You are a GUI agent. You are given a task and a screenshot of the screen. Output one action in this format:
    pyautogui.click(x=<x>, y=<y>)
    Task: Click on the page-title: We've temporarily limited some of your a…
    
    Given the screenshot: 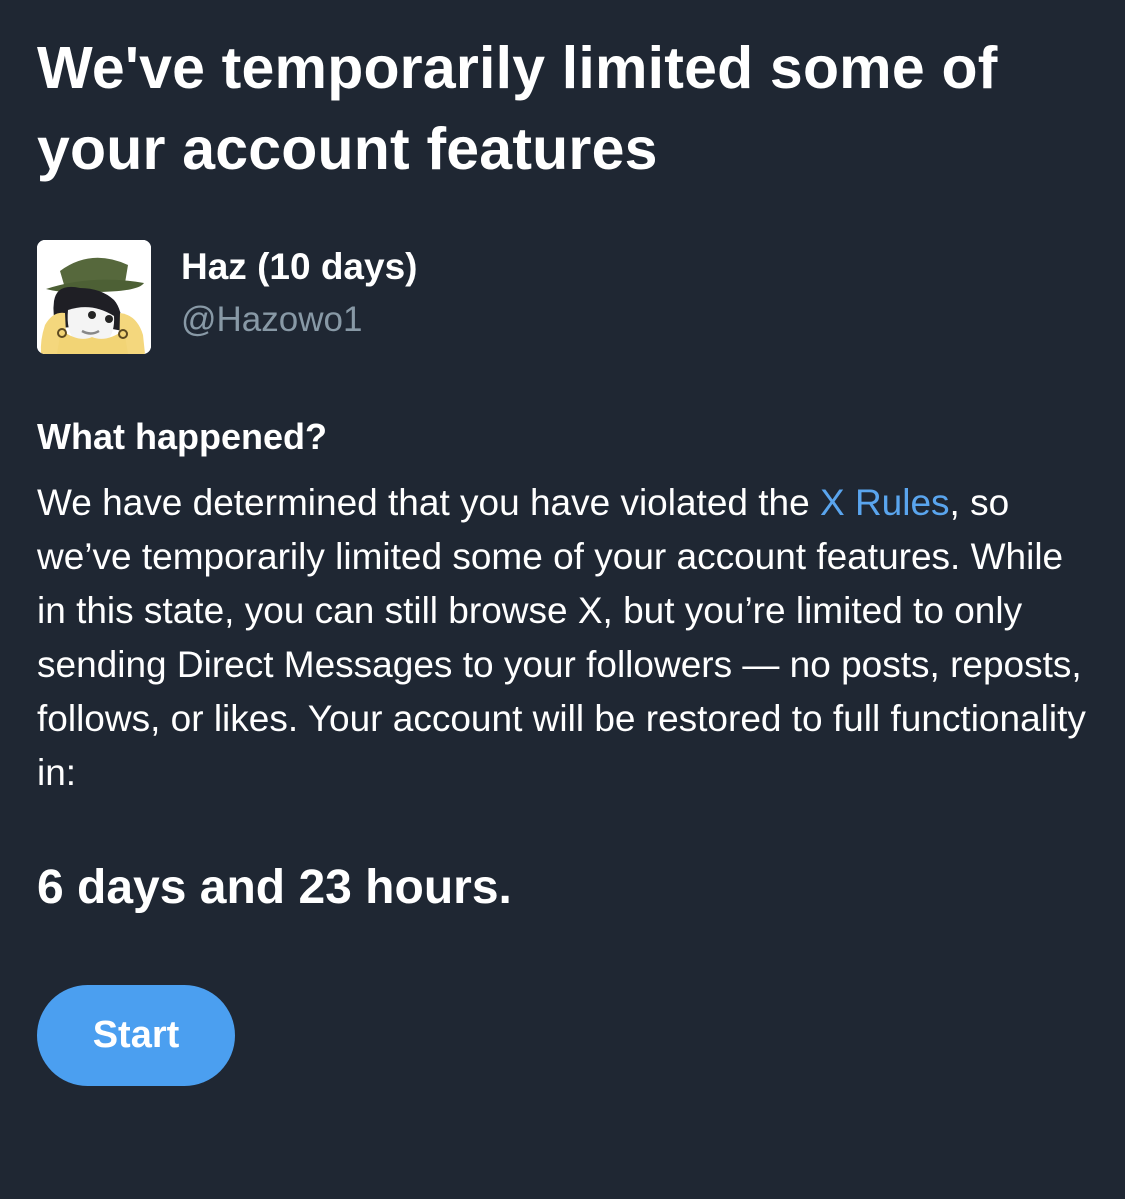 What is the action you would take?
    pyautogui.click(x=517, y=108)
    